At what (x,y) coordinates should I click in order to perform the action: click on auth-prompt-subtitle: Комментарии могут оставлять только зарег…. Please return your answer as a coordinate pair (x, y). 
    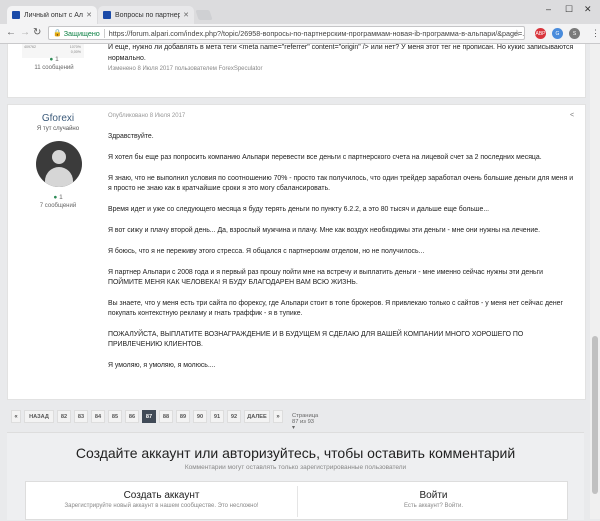
    Looking at the image, I should click on (295, 467).